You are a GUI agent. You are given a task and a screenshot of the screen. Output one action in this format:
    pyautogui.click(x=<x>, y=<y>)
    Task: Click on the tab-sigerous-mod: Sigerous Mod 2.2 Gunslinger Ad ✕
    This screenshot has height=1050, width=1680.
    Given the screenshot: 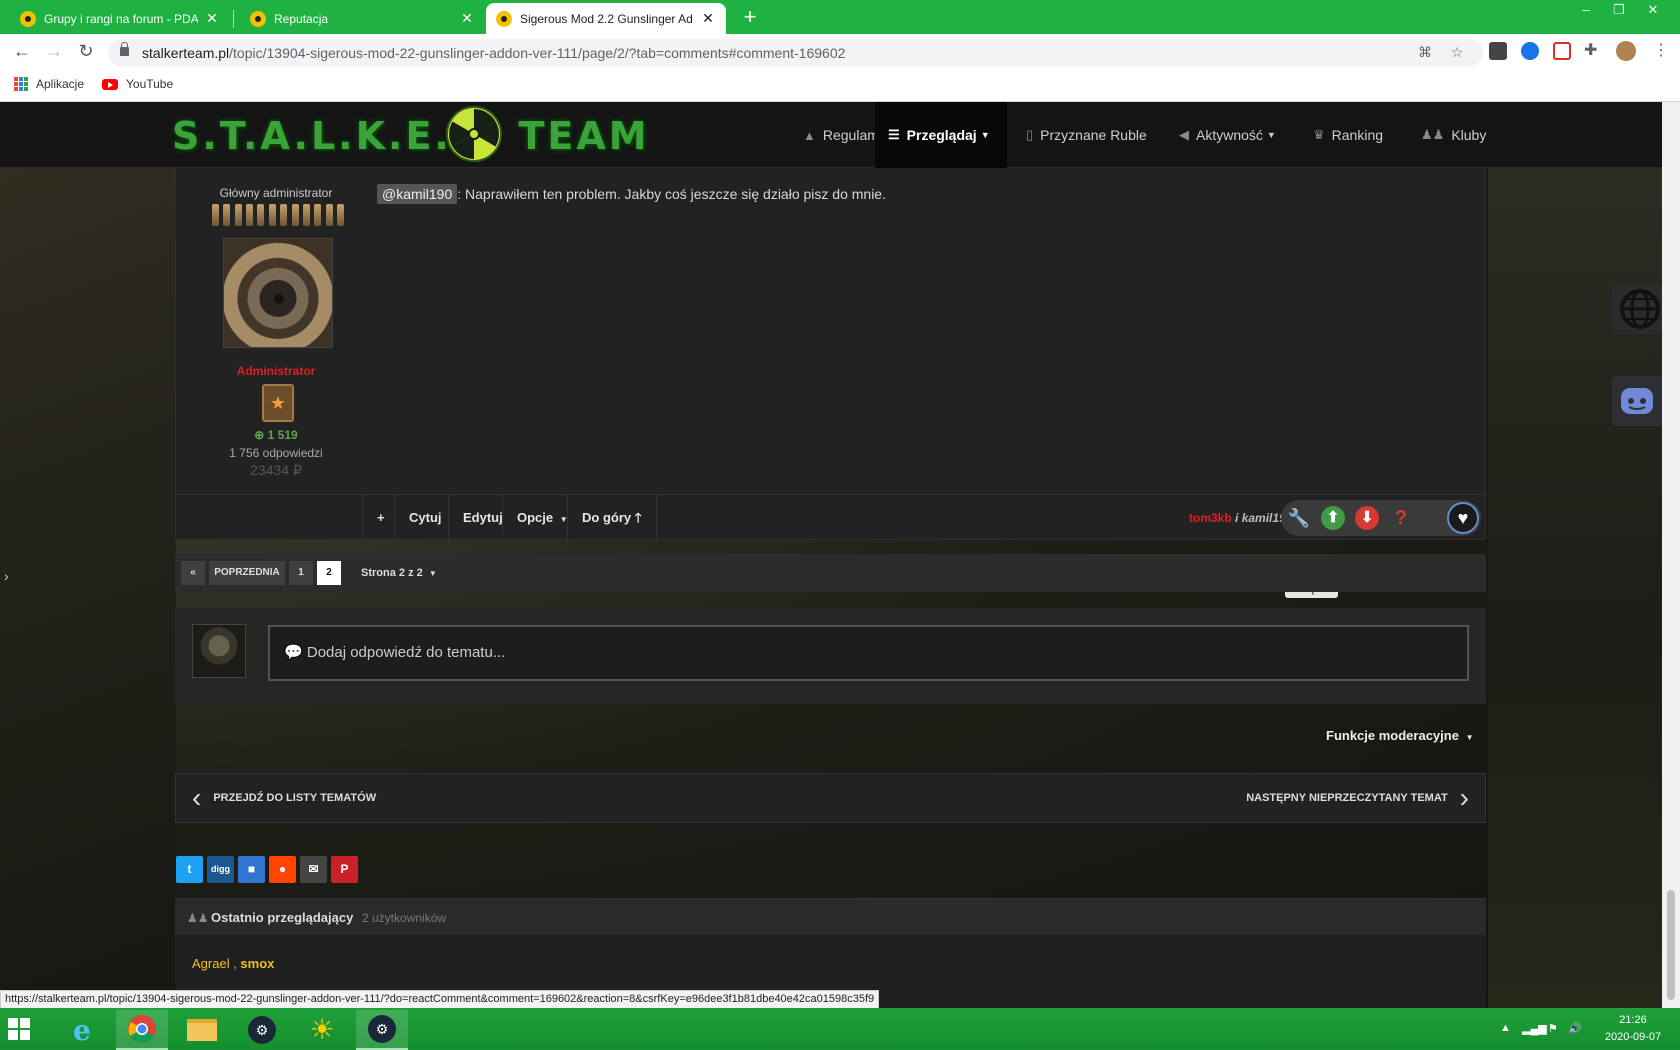 What is the action you would take?
    pyautogui.click(x=606, y=18)
    